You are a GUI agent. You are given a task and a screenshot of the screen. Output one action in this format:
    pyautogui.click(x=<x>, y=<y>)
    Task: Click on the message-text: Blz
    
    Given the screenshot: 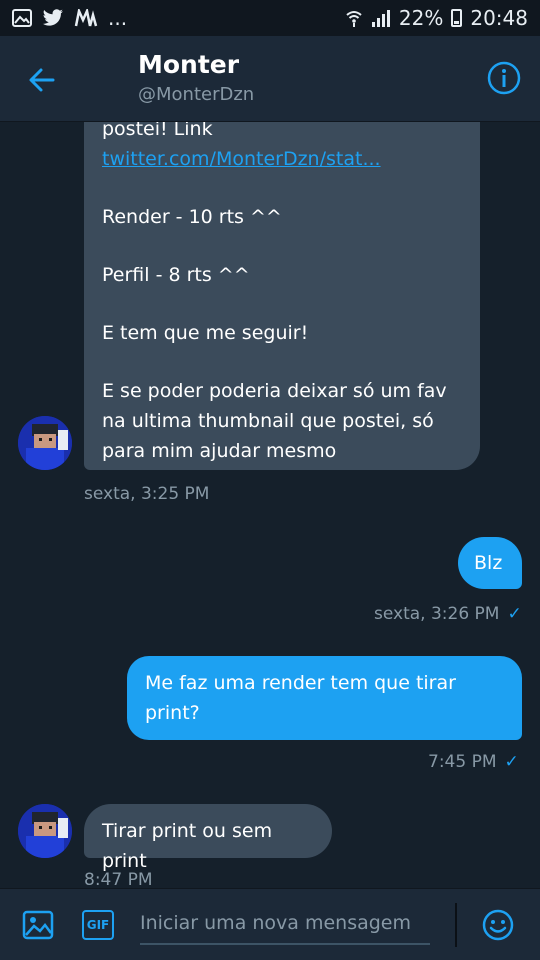 What is the action you would take?
    pyautogui.click(x=488, y=563)
    